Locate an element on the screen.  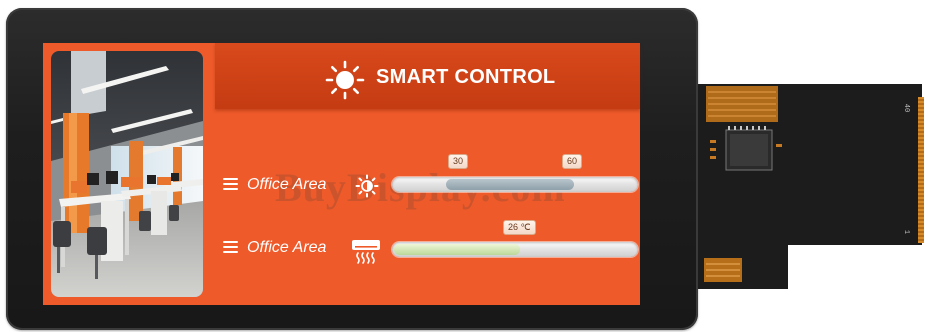
temperature-slider-fill is located at coordinates (457, 249).